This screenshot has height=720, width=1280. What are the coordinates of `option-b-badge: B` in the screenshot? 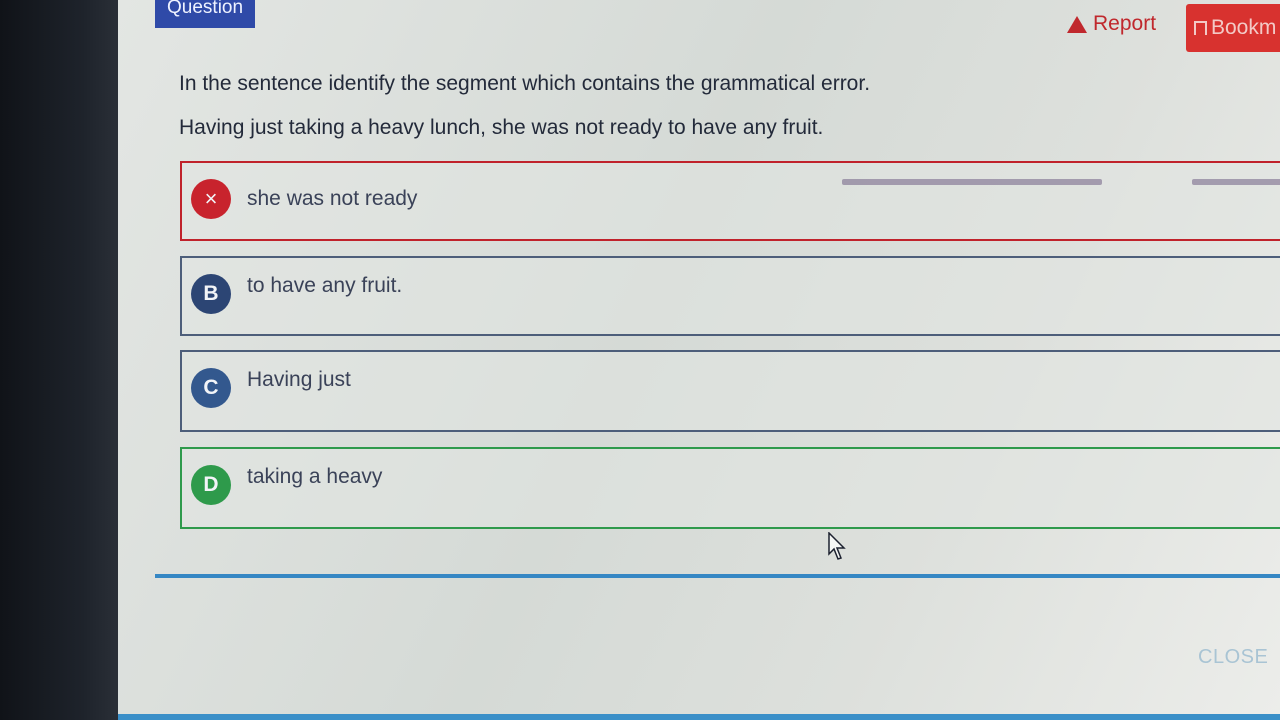 It's located at (211, 294).